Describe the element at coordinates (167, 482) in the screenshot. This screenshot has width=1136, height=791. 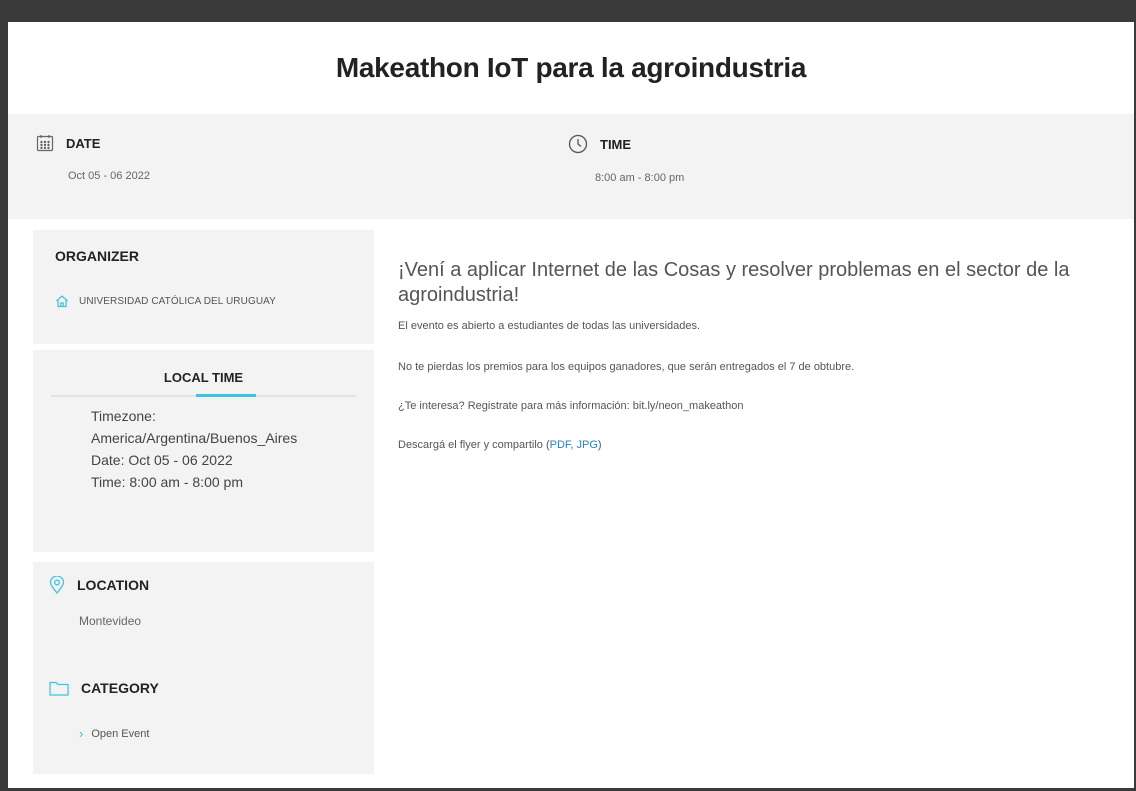
I see `local-time: Time: 8:00 am - 8:00 pm` at that location.